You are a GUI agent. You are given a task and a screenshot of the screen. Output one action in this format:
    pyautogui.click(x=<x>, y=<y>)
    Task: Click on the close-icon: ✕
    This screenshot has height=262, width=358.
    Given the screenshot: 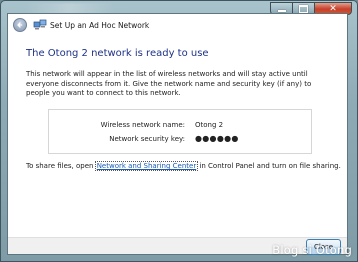 What is the action you would take?
    pyautogui.click(x=333, y=8)
    